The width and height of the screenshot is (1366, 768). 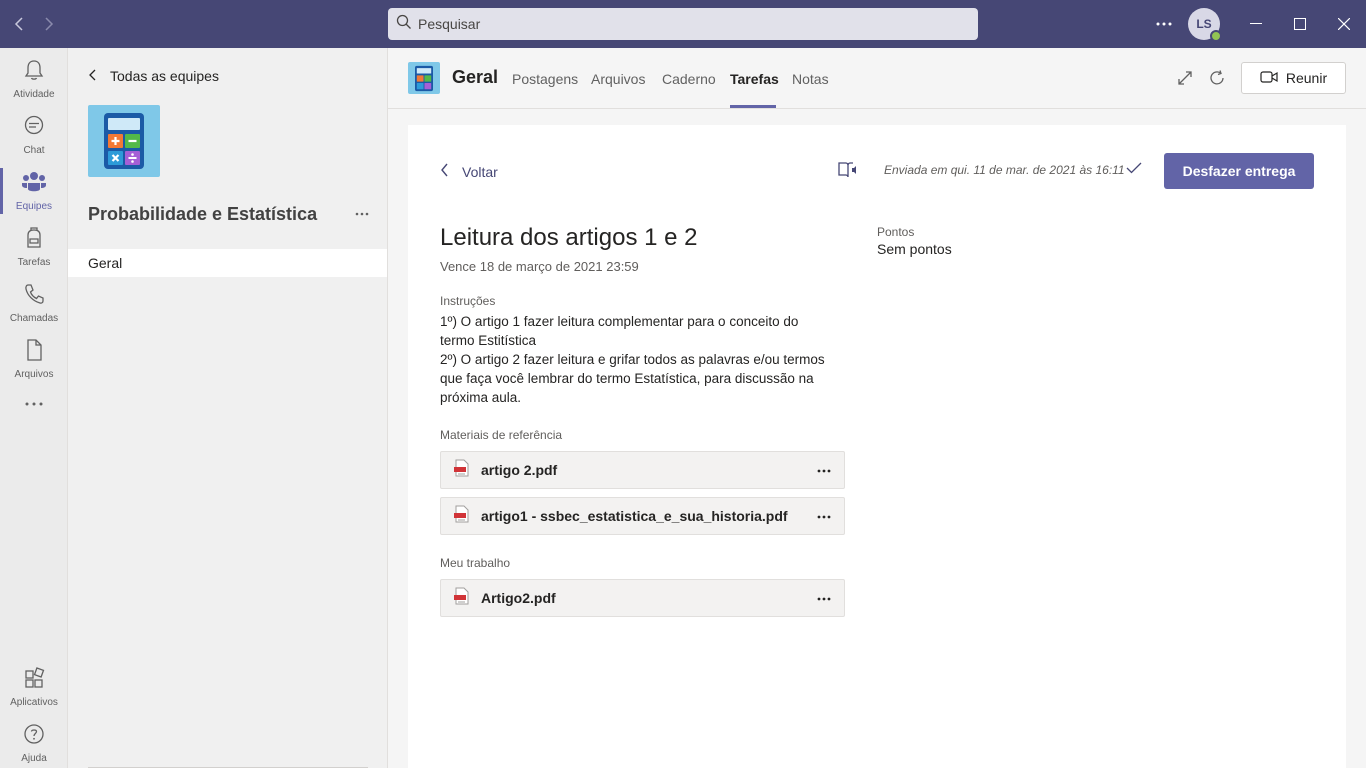 I want to click on teams-icon, so click(x=34, y=184).